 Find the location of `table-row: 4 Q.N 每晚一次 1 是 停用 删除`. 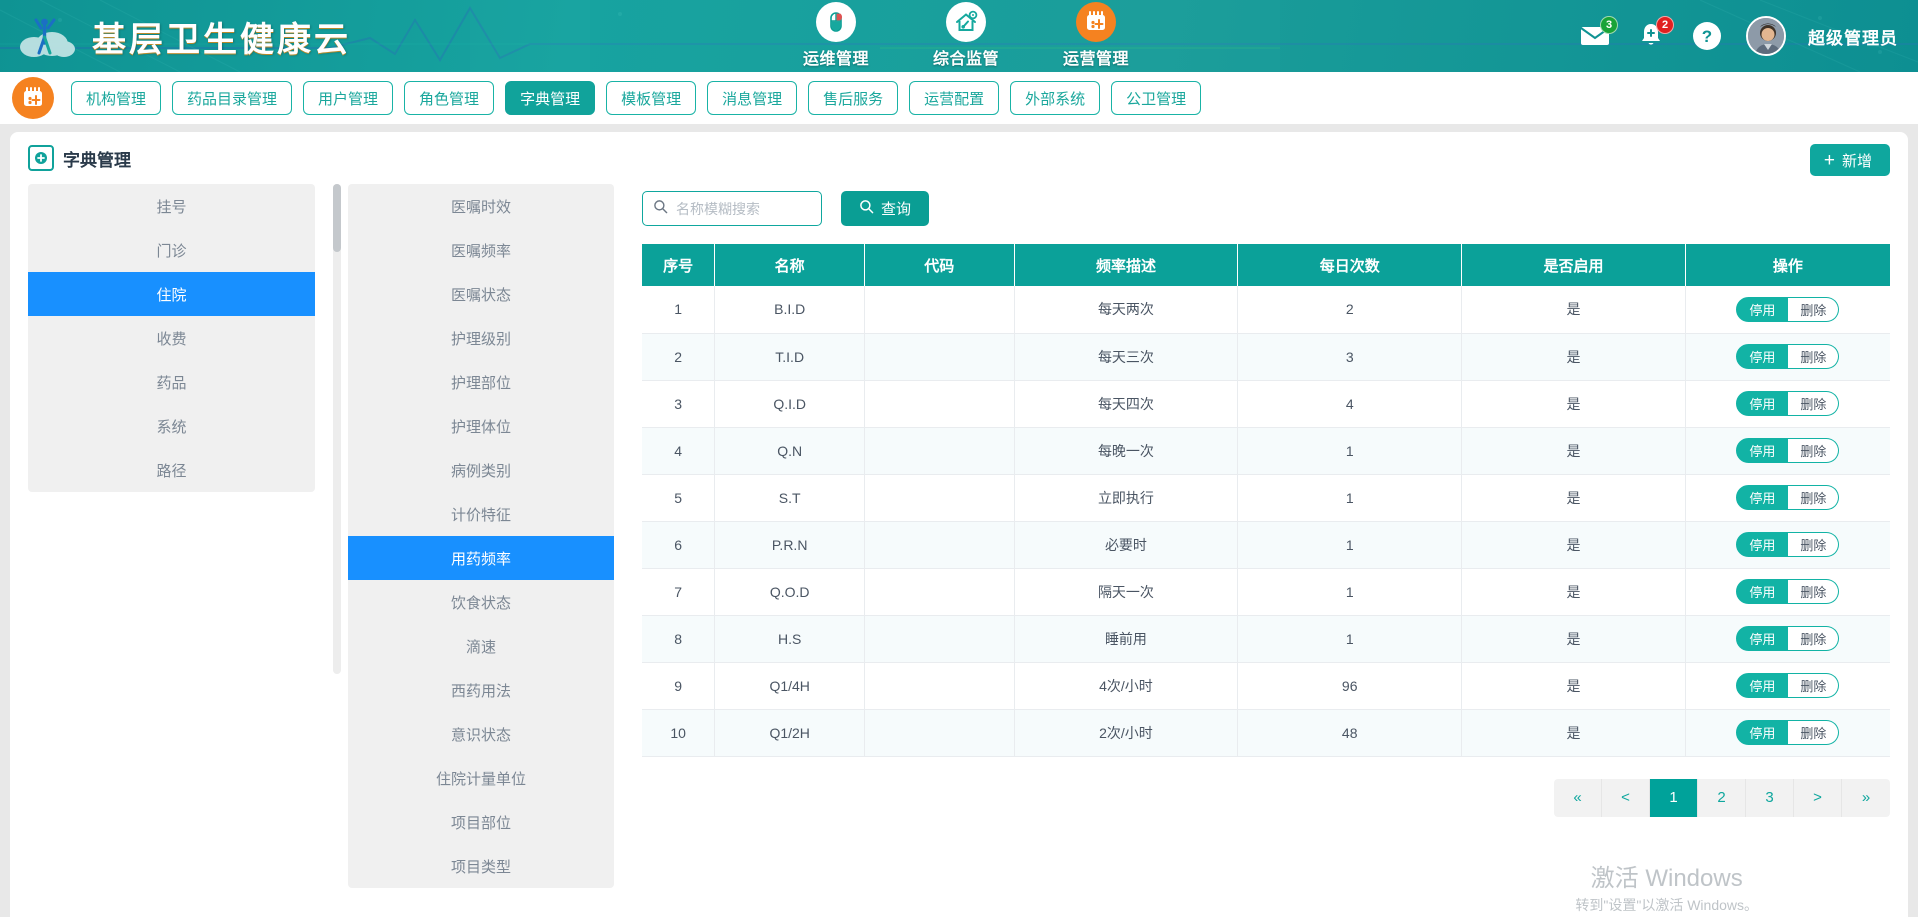

table-row: 4 Q.N 每晚一次 1 是 停用 删除 is located at coordinates (1266, 451).